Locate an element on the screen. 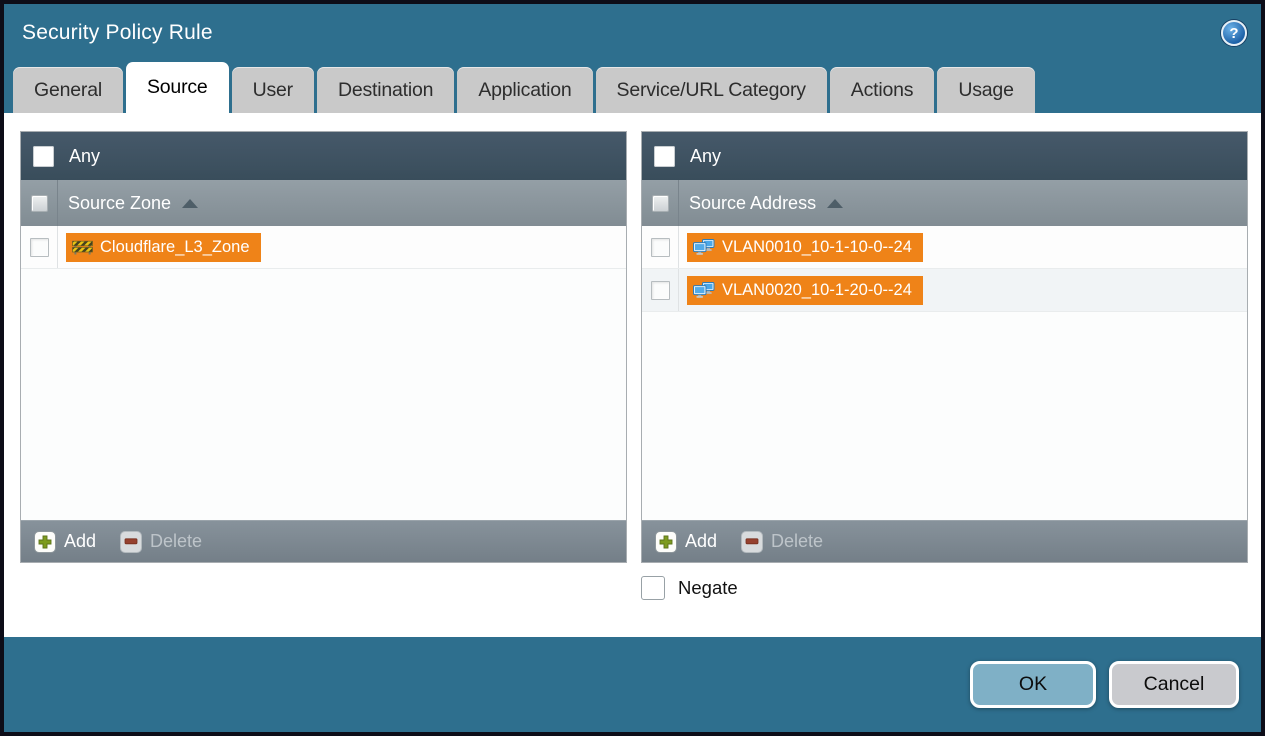 The image size is (1265, 736). source-address-item-label: VLAN0010_10-1-10-0--24 is located at coordinates (817, 246).